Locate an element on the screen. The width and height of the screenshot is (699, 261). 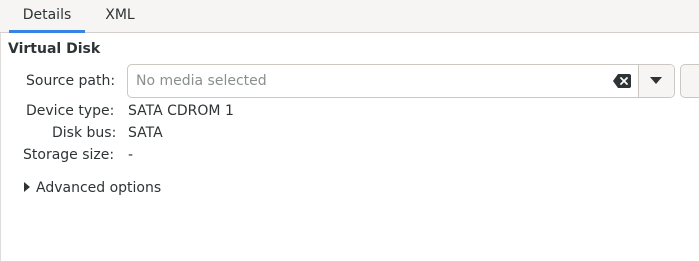
tab-xml: XML is located at coordinates (120, 16).